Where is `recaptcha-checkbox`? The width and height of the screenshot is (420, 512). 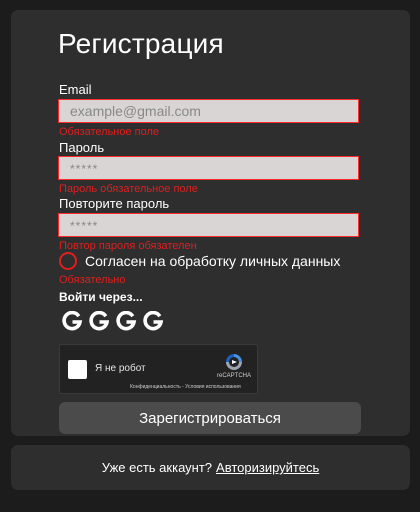
recaptcha-checkbox is located at coordinates (77, 369).